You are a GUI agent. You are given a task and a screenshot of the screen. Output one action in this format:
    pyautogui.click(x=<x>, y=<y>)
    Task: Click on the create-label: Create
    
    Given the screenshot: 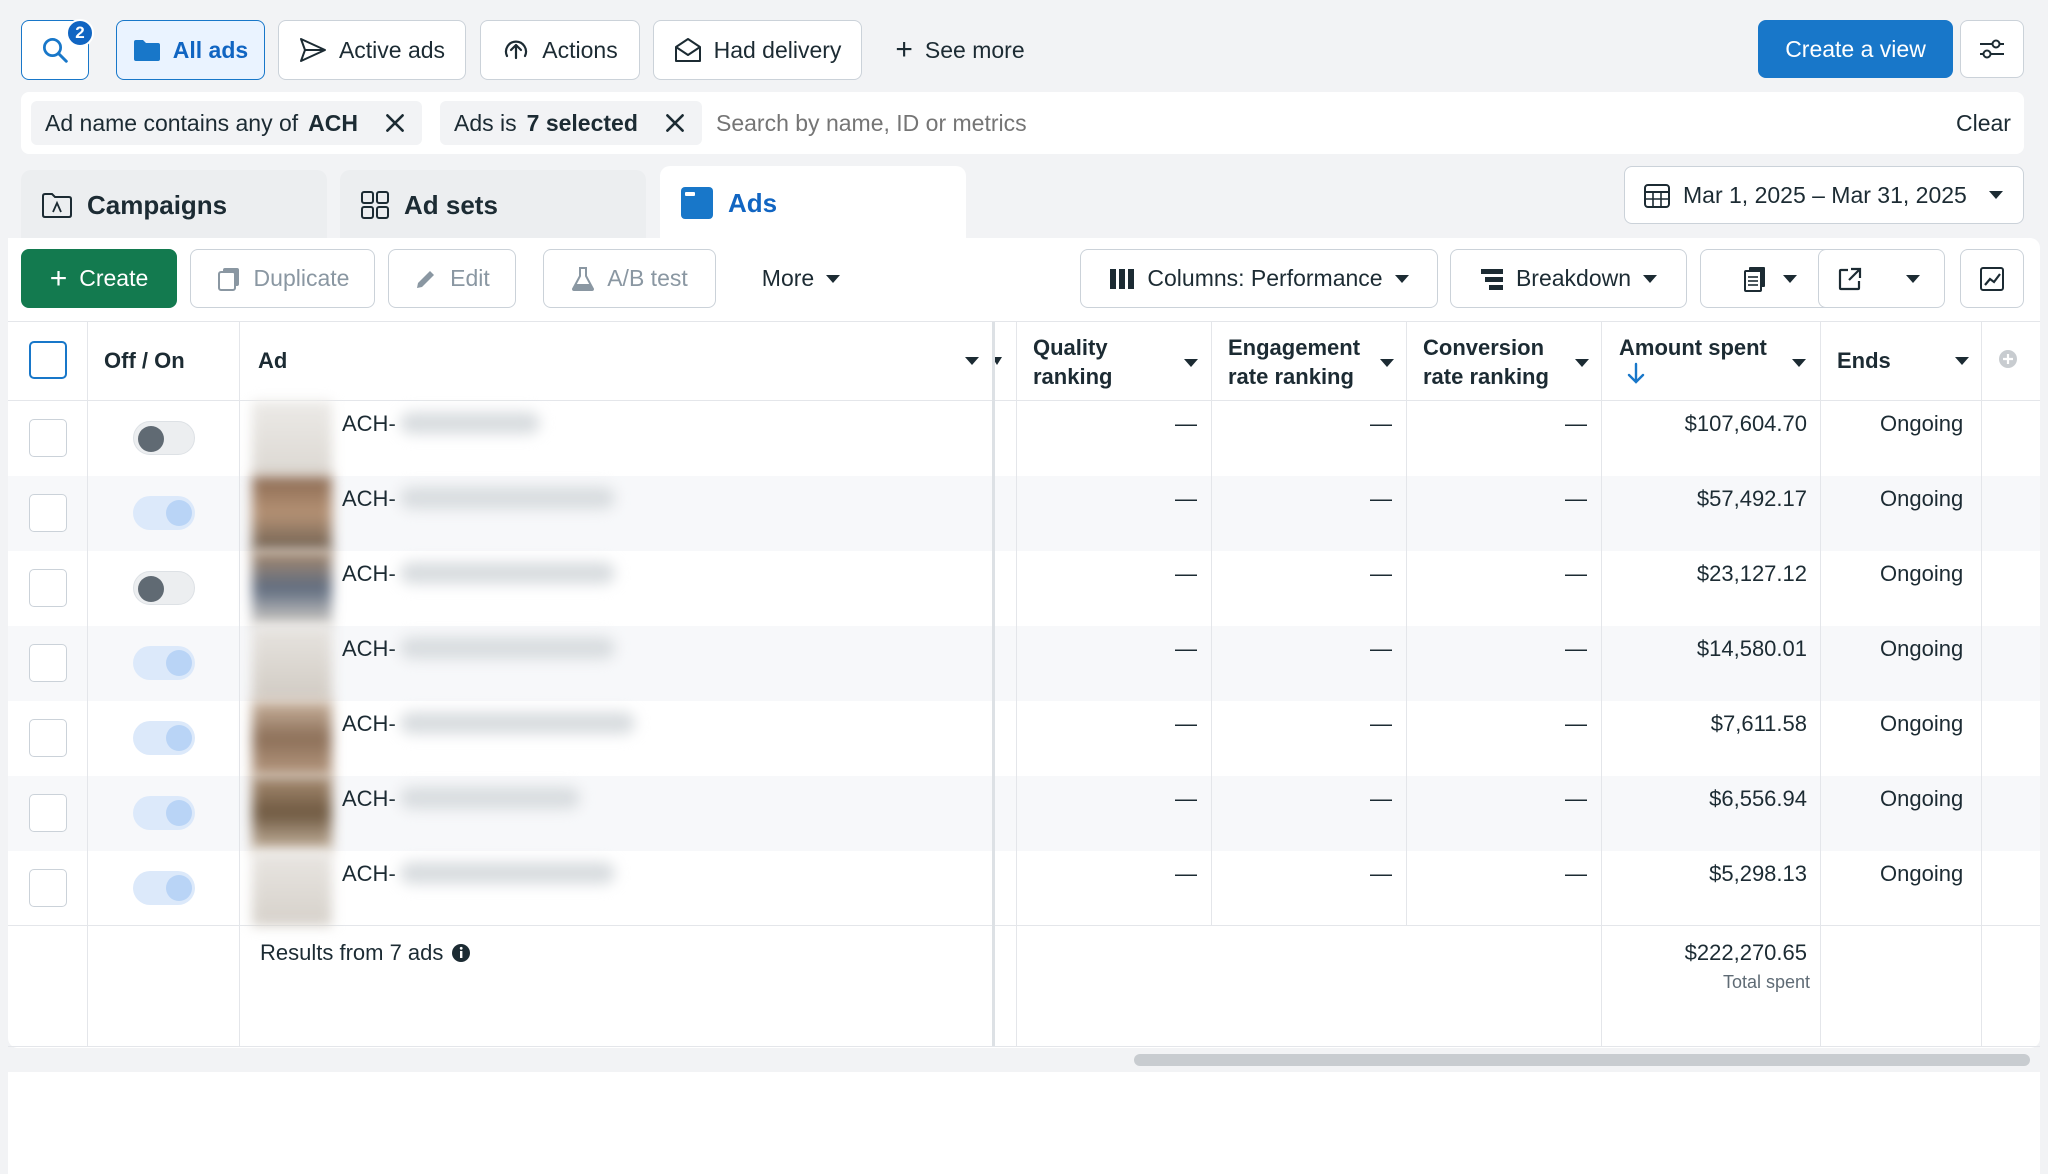 What is the action you would take?
    pyautogui.click(x=114, y=278)
    